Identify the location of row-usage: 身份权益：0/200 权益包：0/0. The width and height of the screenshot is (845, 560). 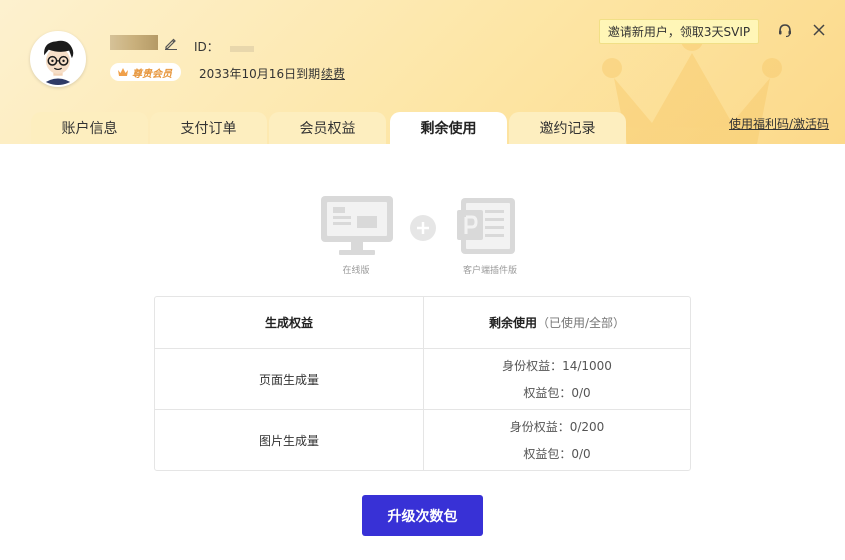
(557, 440).